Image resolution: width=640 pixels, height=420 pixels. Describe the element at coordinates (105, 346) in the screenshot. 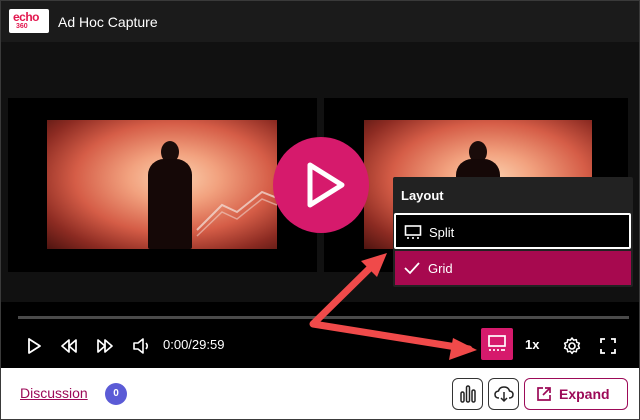

I see `fast-forward-icon` at that location.